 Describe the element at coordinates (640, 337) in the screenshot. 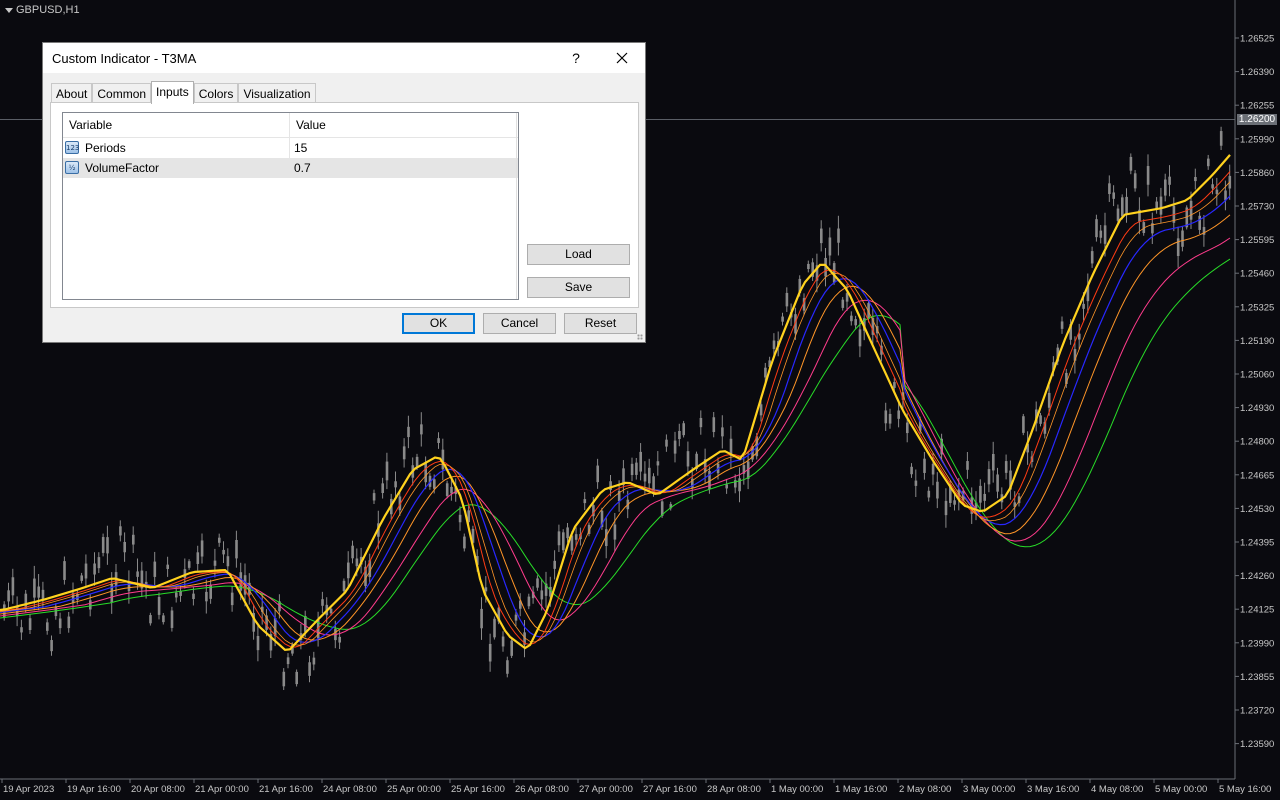

I see `resize-grip-icon` at that location.